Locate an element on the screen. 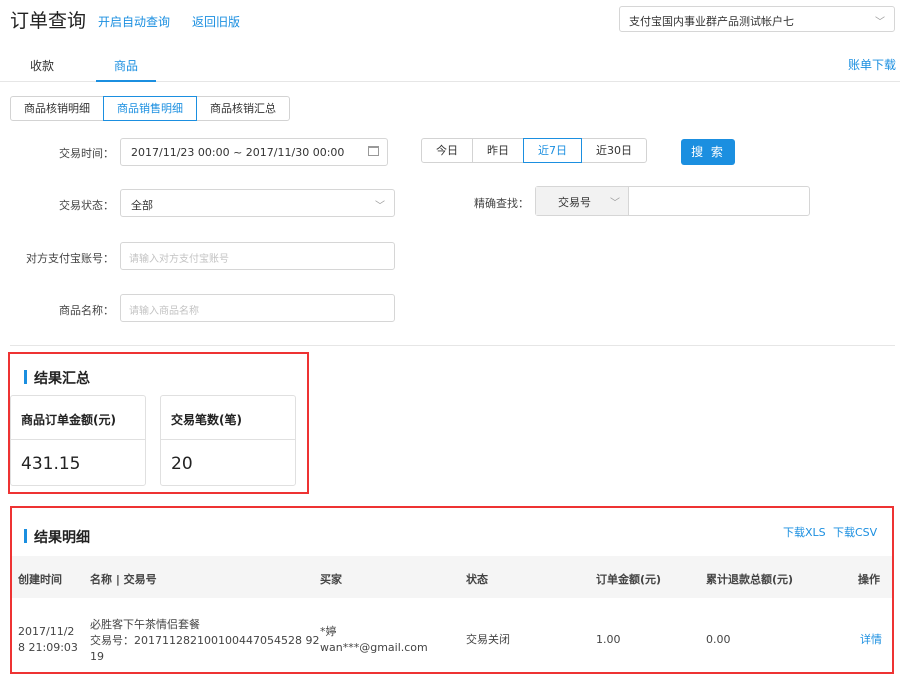 Image resolution: width=900 pixels, height=679 pixels. calendar-icon is located at coordinates (373, 151).